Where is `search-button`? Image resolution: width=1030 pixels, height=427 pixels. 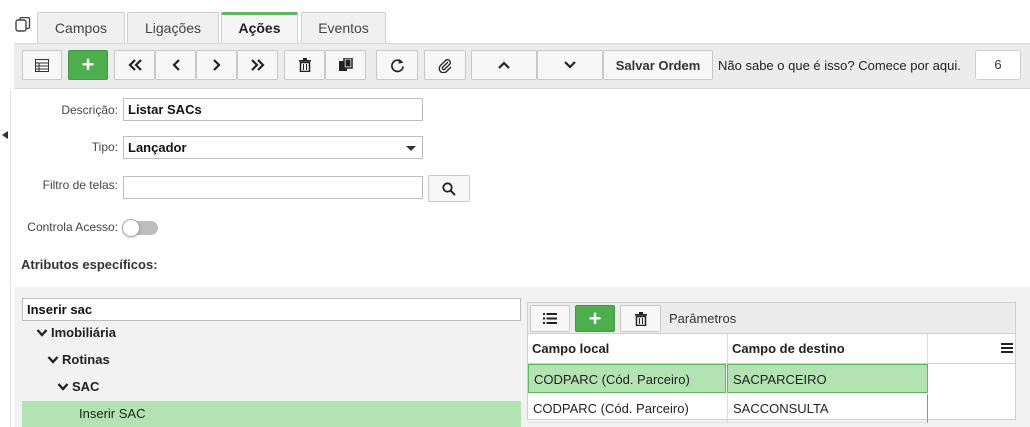 search-button is located at coordinates (449, 188).